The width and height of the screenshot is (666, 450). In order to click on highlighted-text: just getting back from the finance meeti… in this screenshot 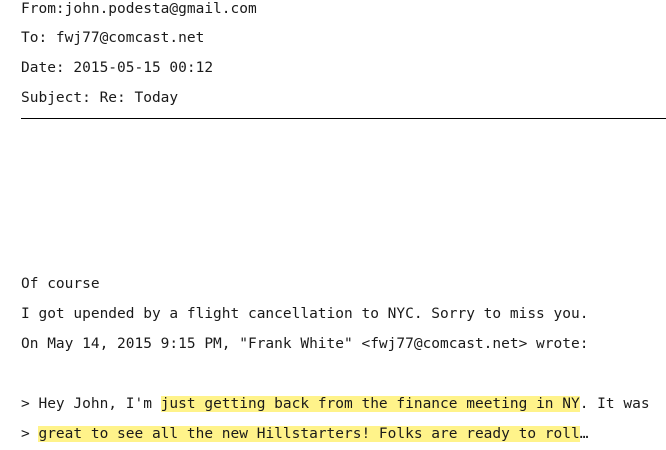, I will do `click(370, 404)`.